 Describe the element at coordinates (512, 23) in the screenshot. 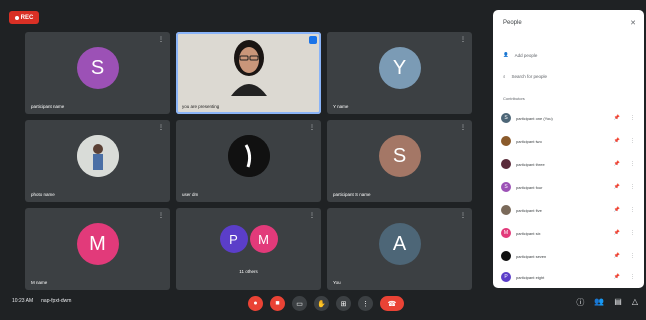

I see `panel-title: People` at that location.